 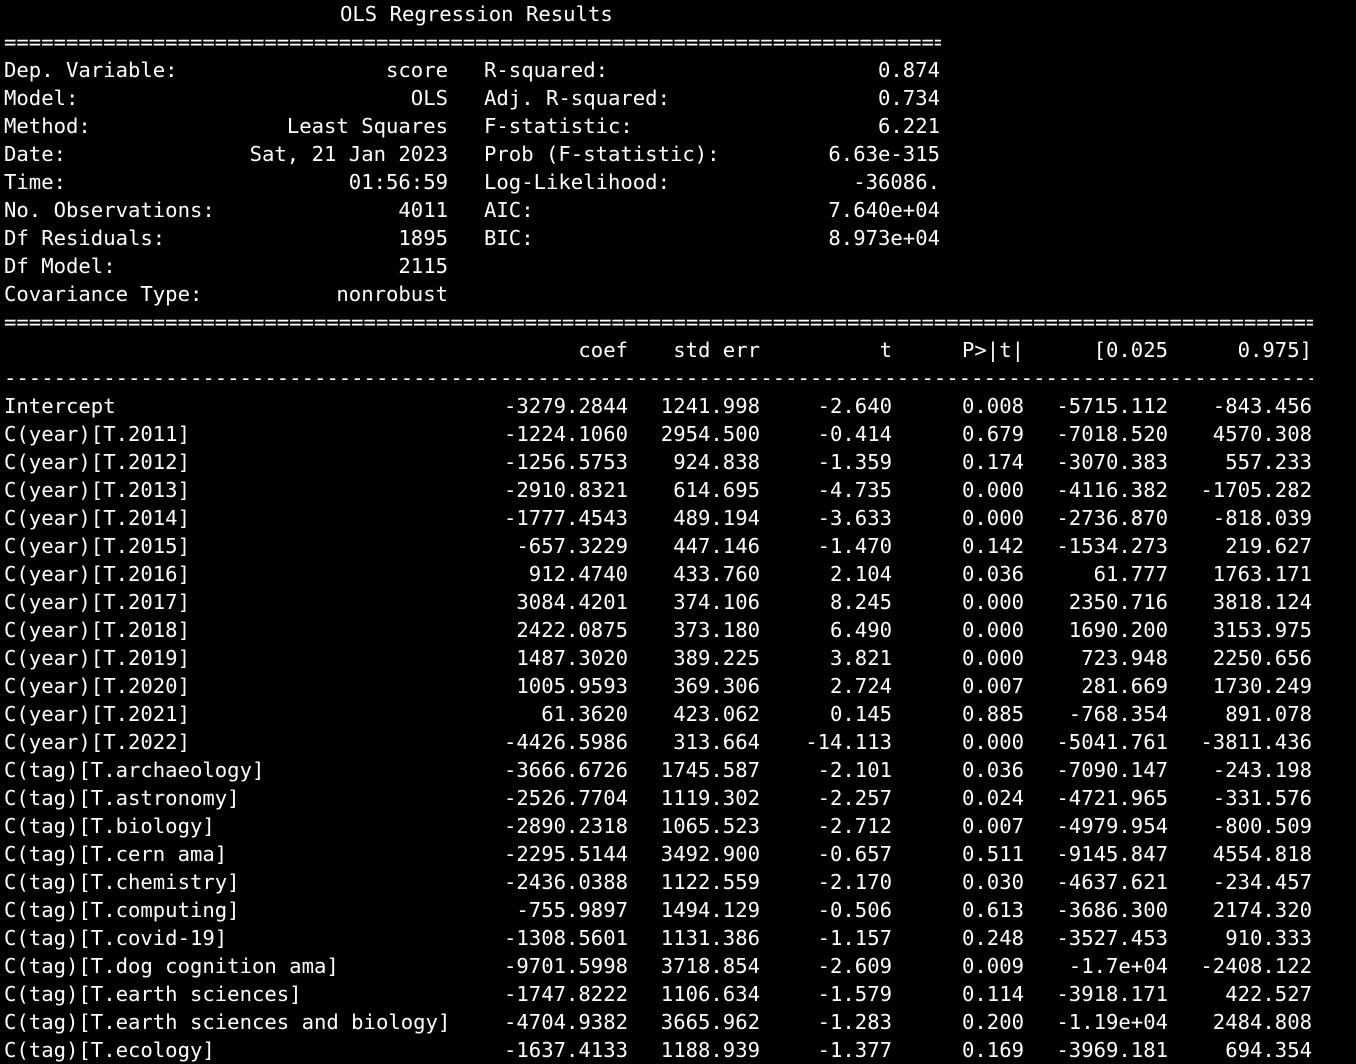 I want to click on table-cell: -1.377, so click(x=854, y=1050).